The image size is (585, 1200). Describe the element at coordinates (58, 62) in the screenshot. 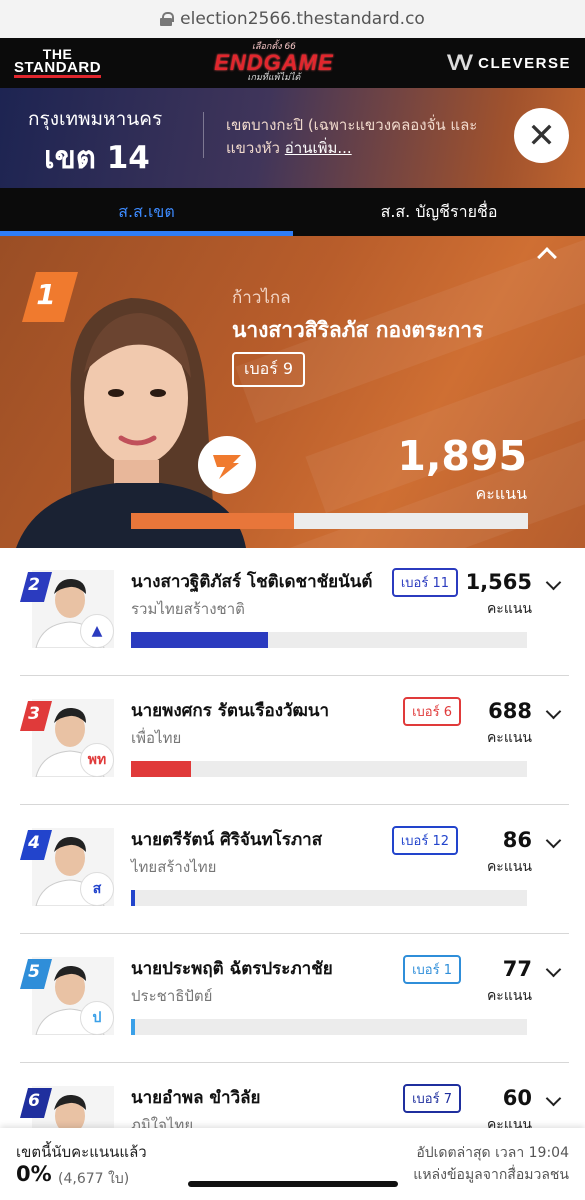

I see `the-standard-logo: THE STANDARD` at that location.